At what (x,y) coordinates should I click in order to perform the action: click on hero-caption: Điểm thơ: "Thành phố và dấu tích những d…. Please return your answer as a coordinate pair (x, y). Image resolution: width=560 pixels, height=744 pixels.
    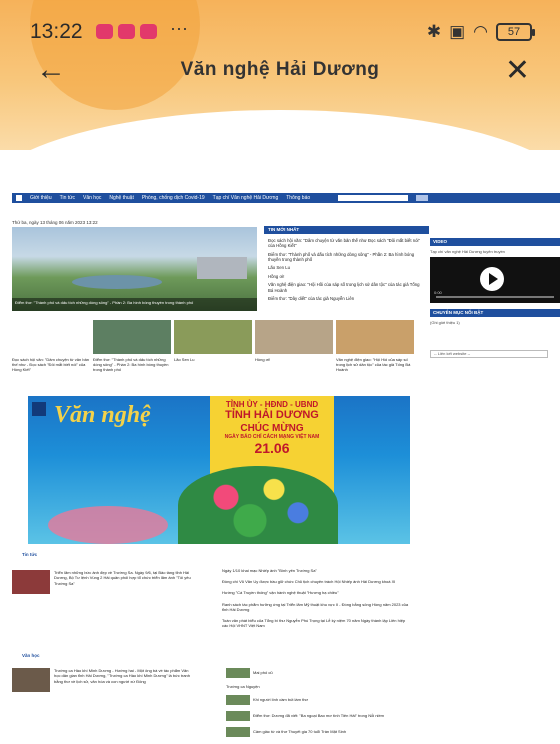
    Looking at the image, I should click on (134, 304).